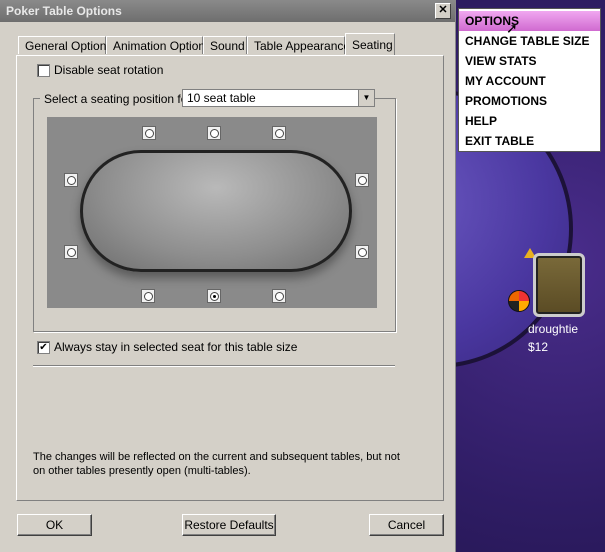 The height and width of the screenshot is (552, 605). What do you see at coordinates (529, 41) in the screenshot?
I see `menu-item-change-table-size: CHANGE TABLE SIZE` at bounding box center [529, 41].